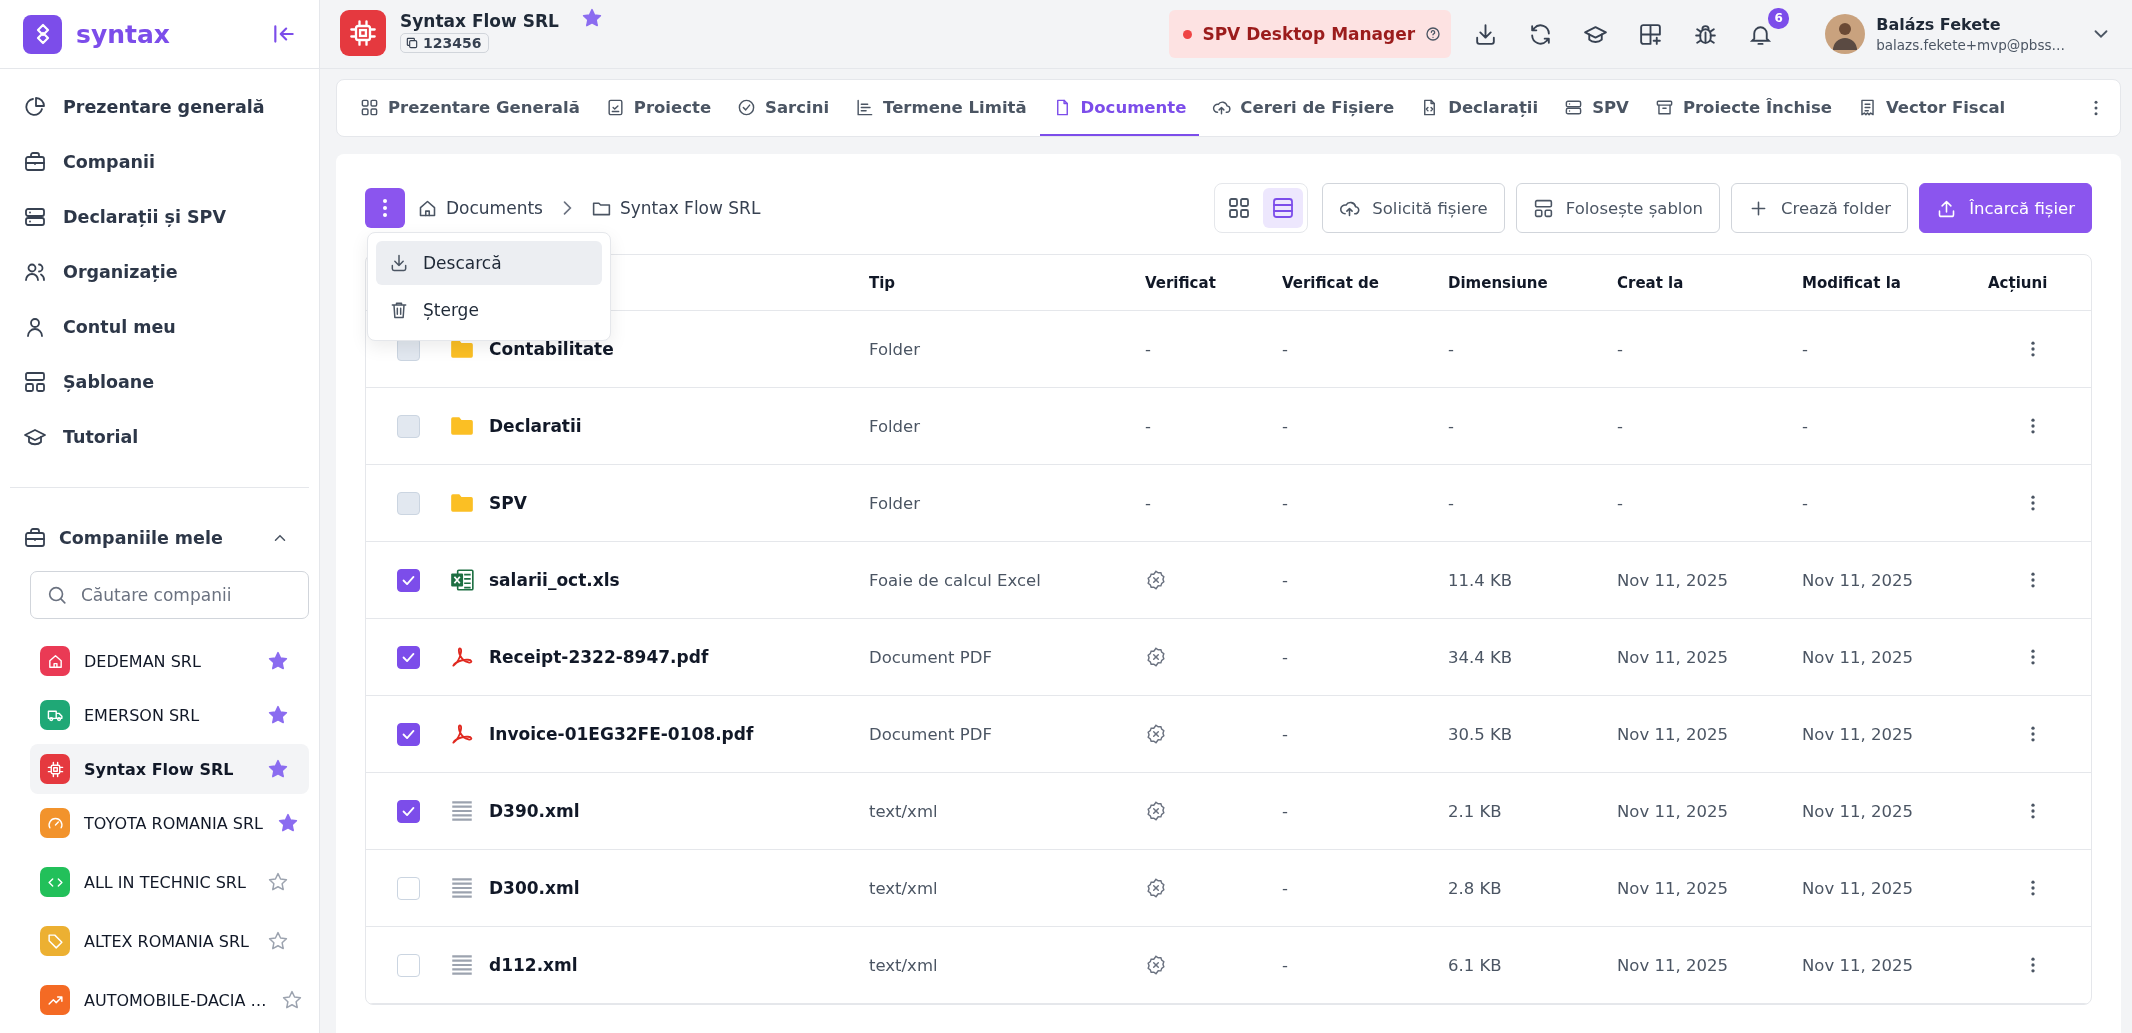 This screenshot has width=2132, height=1033. What do you see at coordinates (169, 769) in the screenshot?
I see `company-item: Syntax Flow SRL` at bounding box center [169, 769].